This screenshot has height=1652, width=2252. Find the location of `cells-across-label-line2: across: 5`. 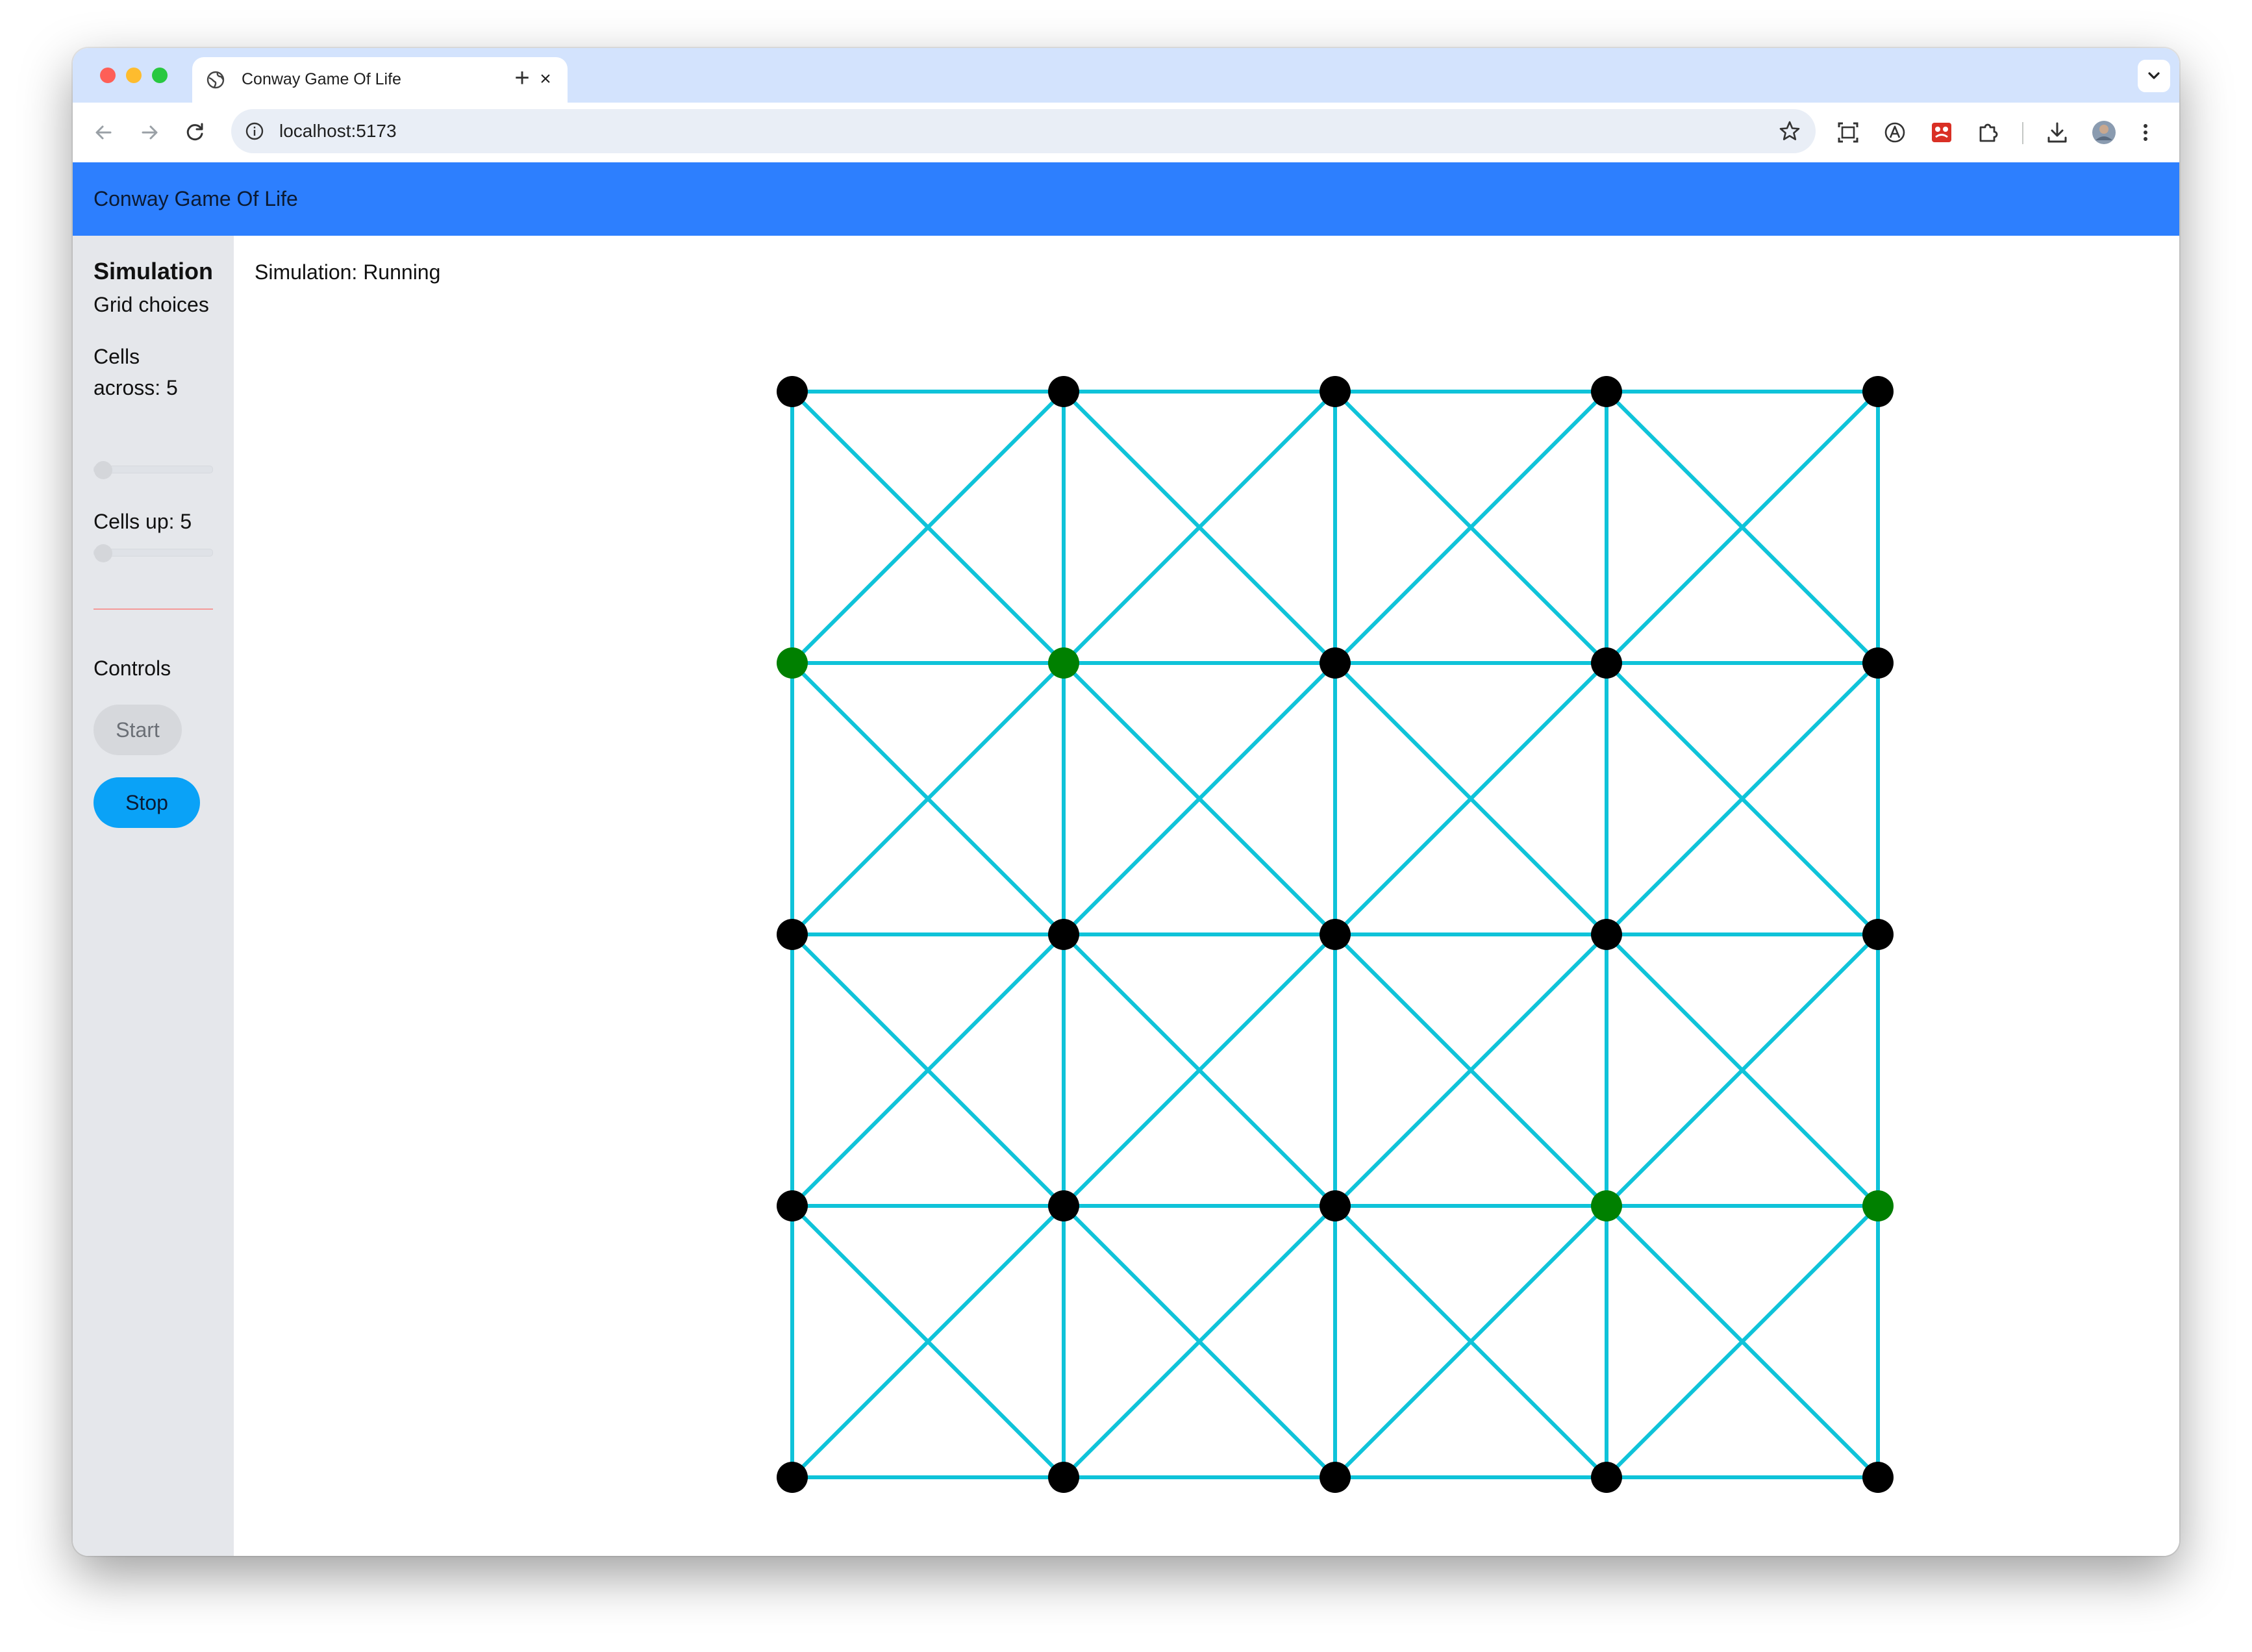

cells-across-label-line2: across: 5 is located at coordinates (136, 388).